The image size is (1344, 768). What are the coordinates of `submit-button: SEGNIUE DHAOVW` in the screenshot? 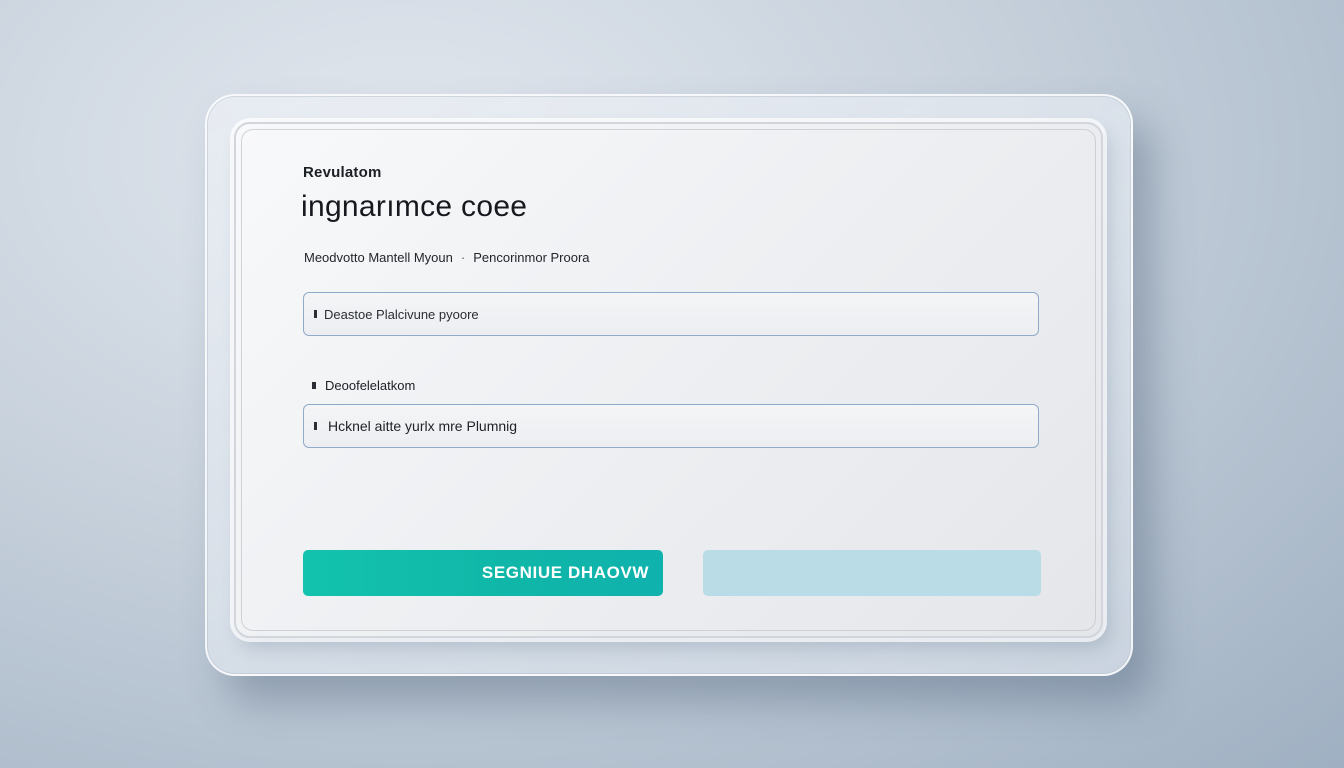 It's located at (483, 573).